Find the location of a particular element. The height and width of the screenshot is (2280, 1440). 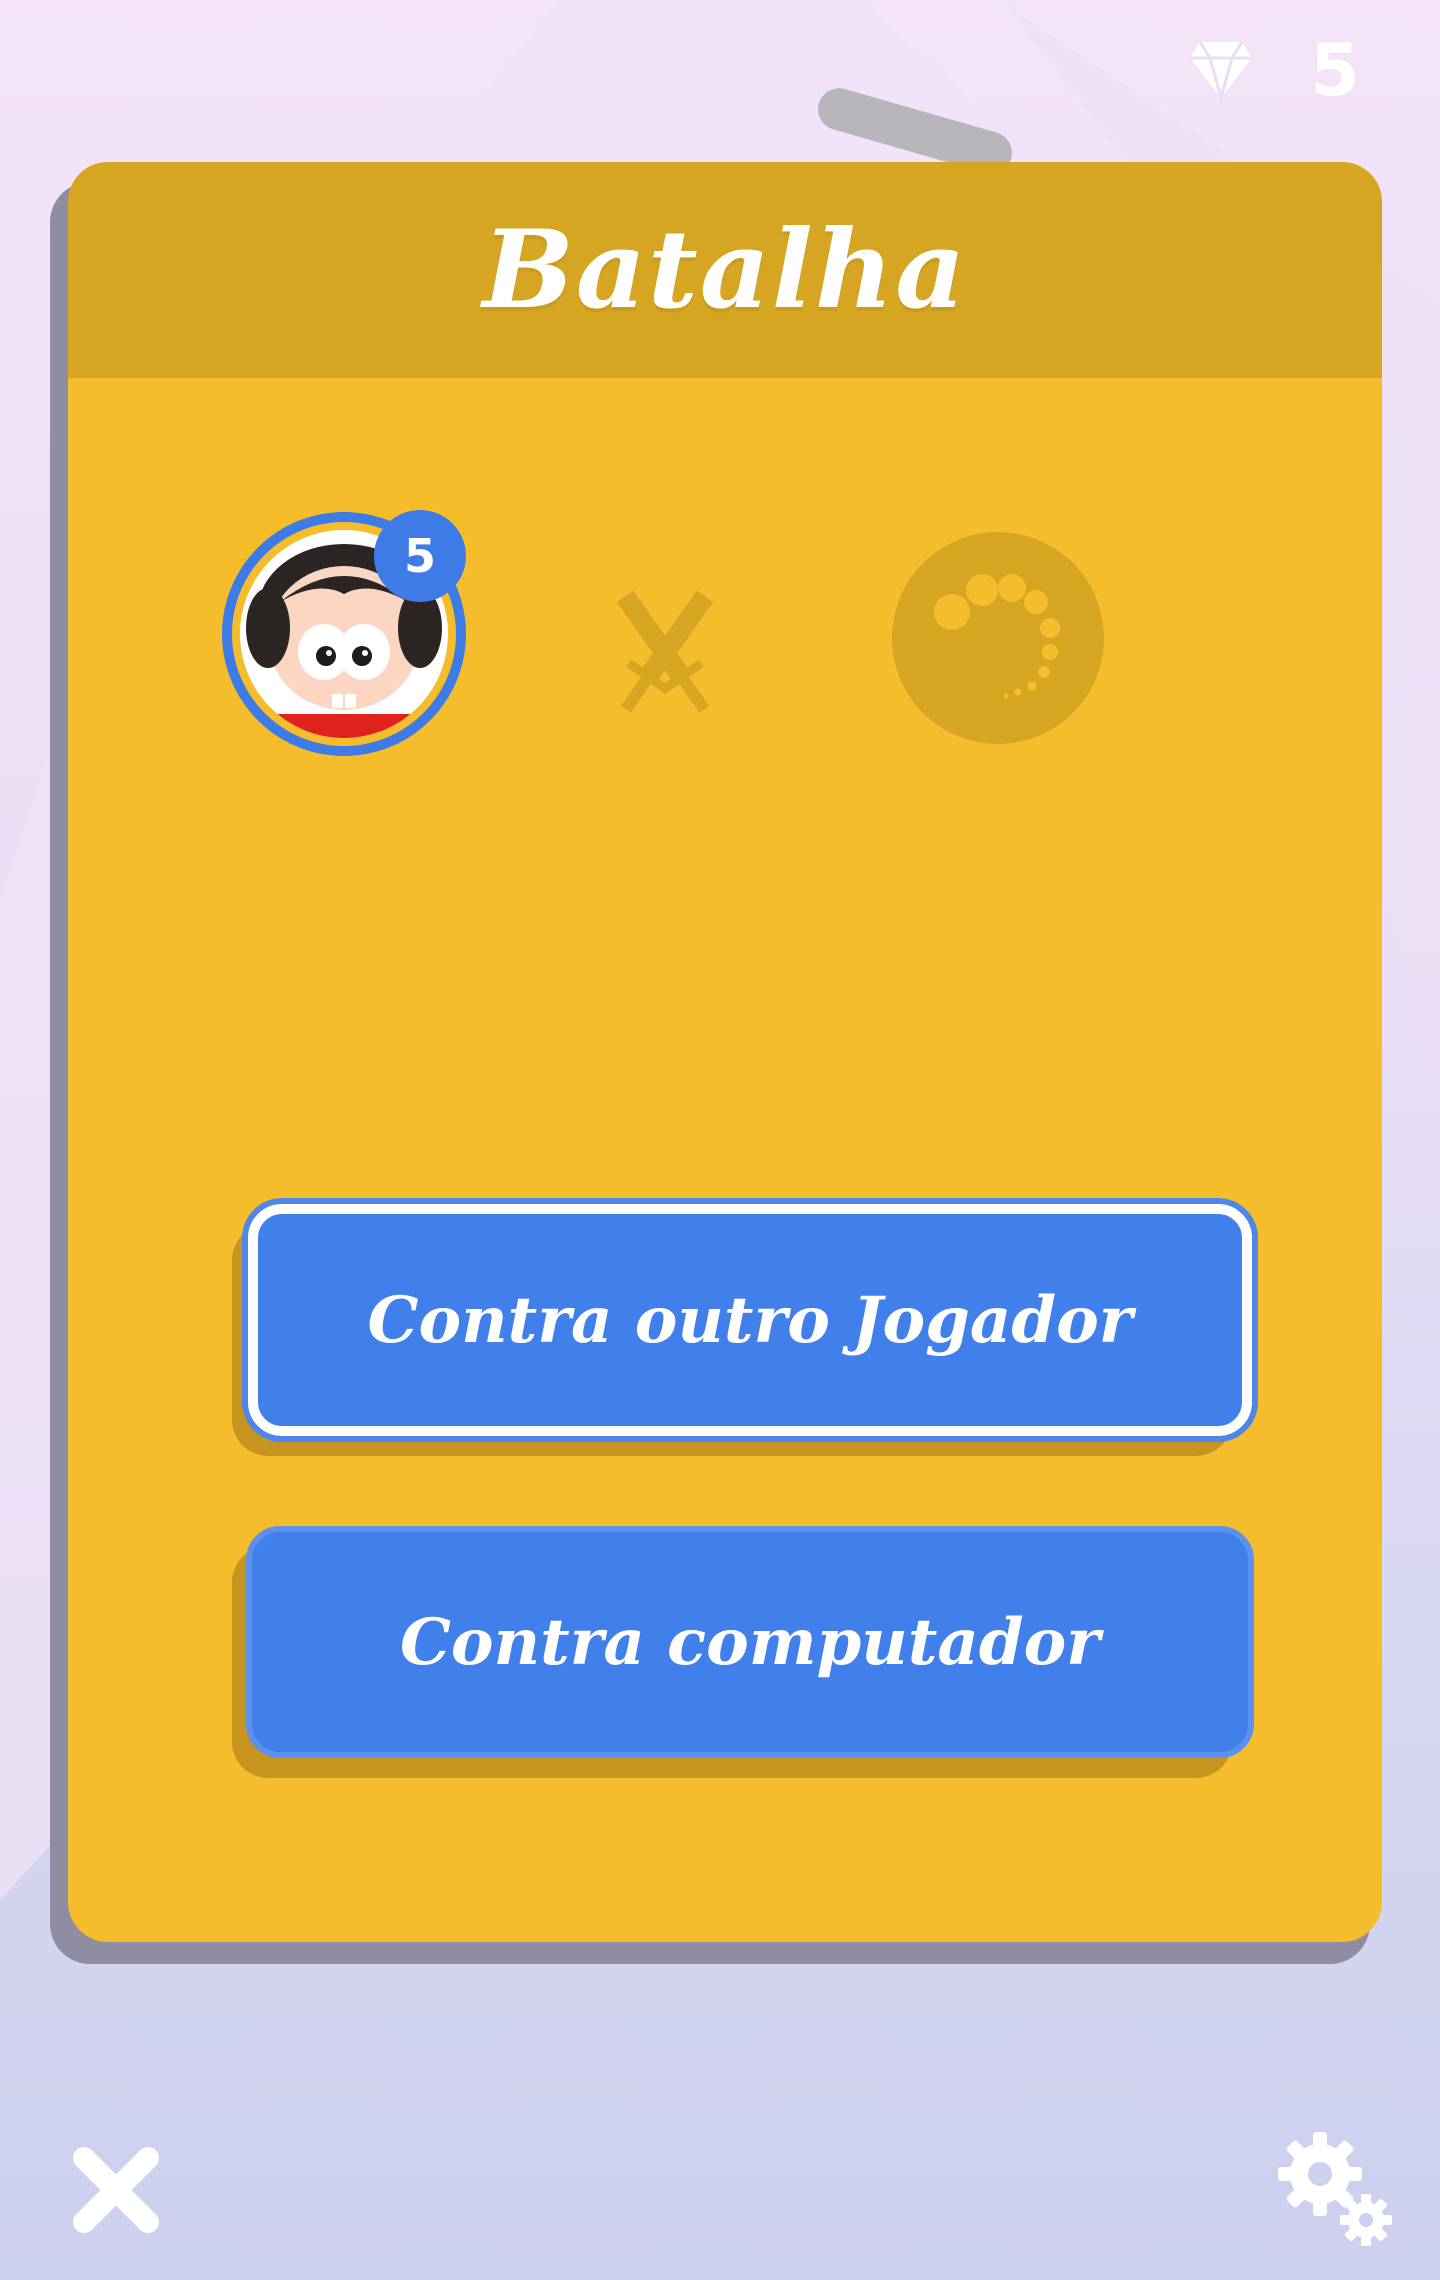

dialog-title: Batalha is located at coordinates (725, 270).